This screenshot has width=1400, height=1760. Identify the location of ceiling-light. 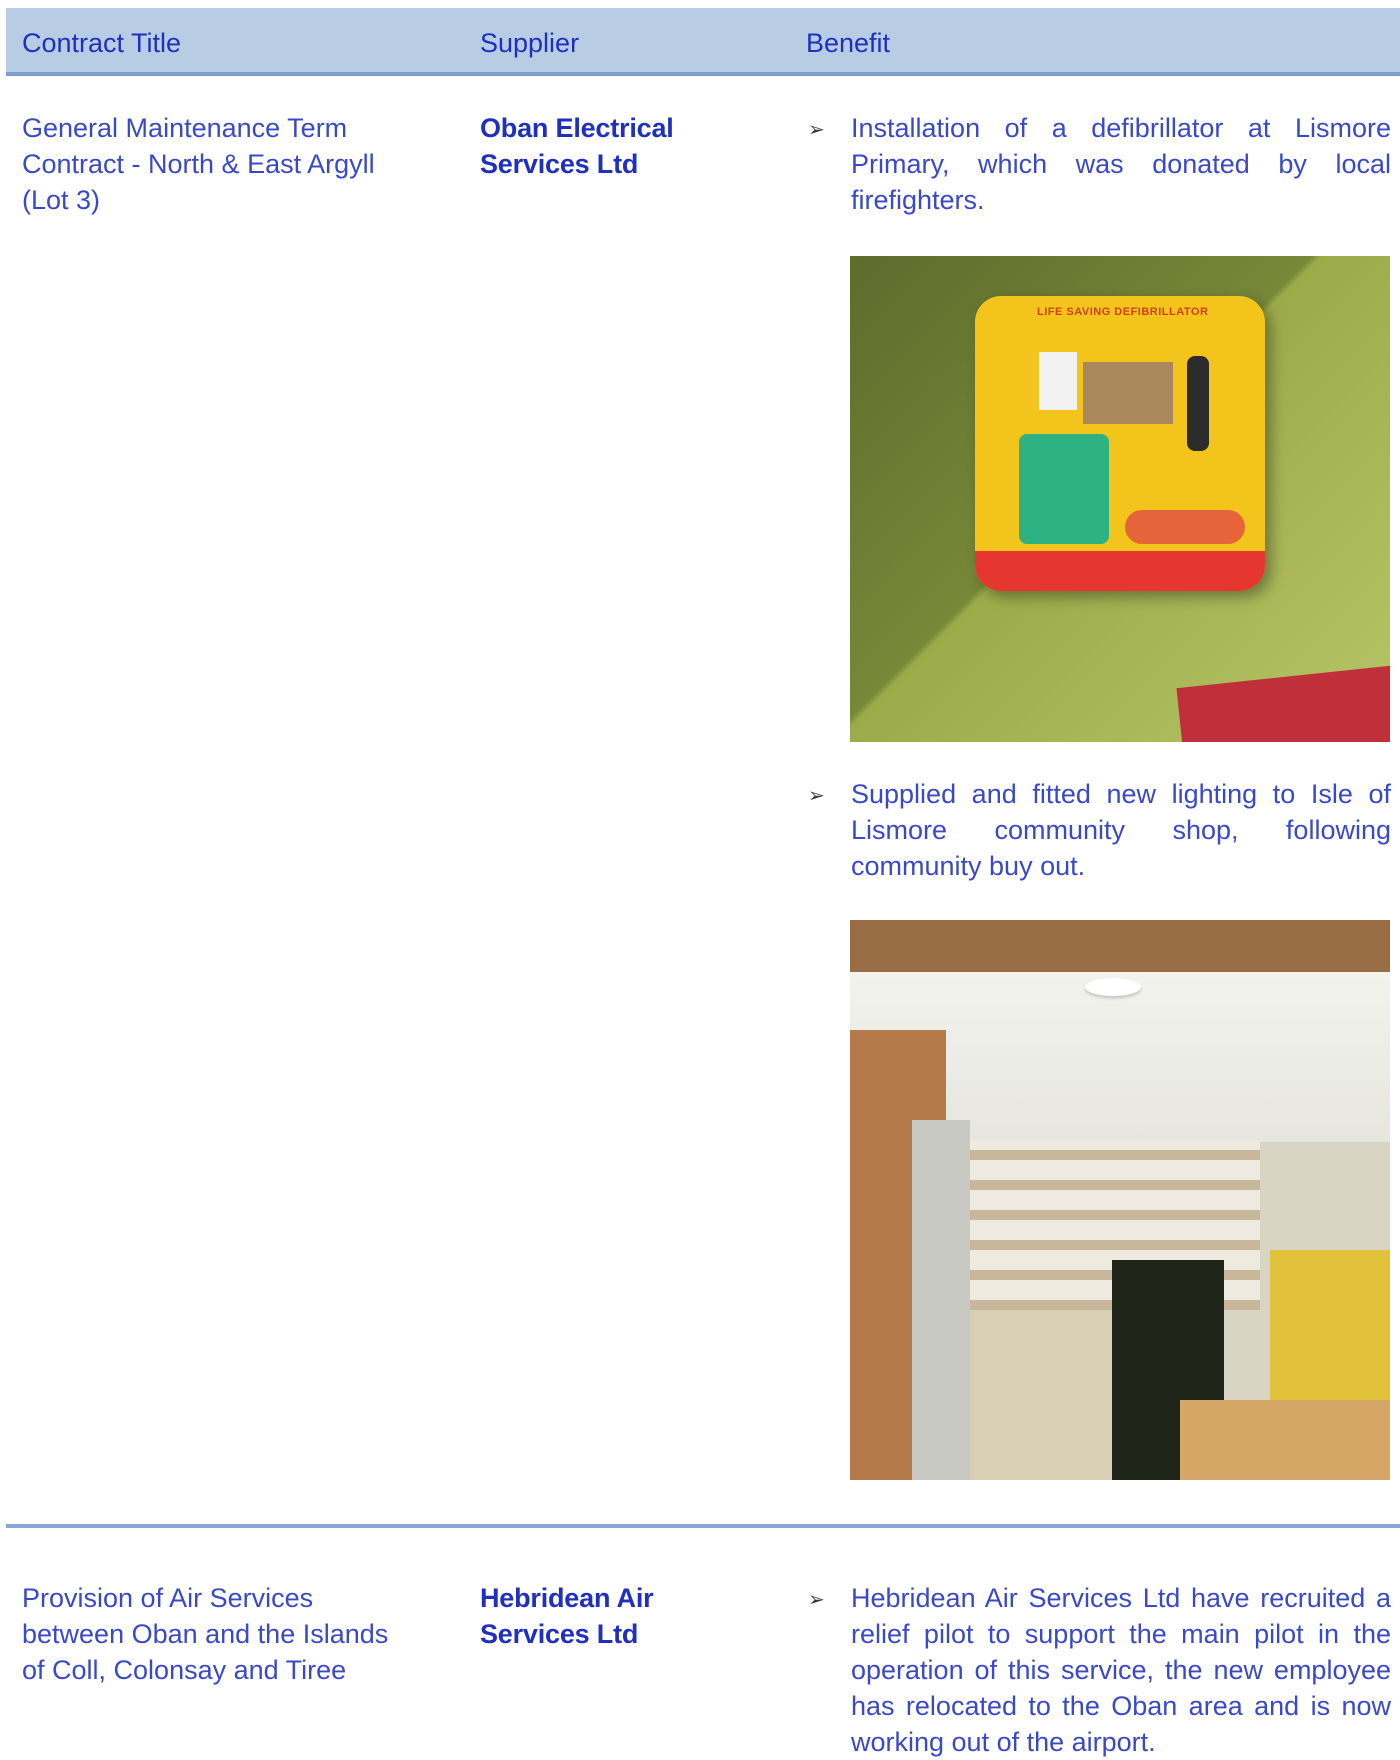
(1113, 987).